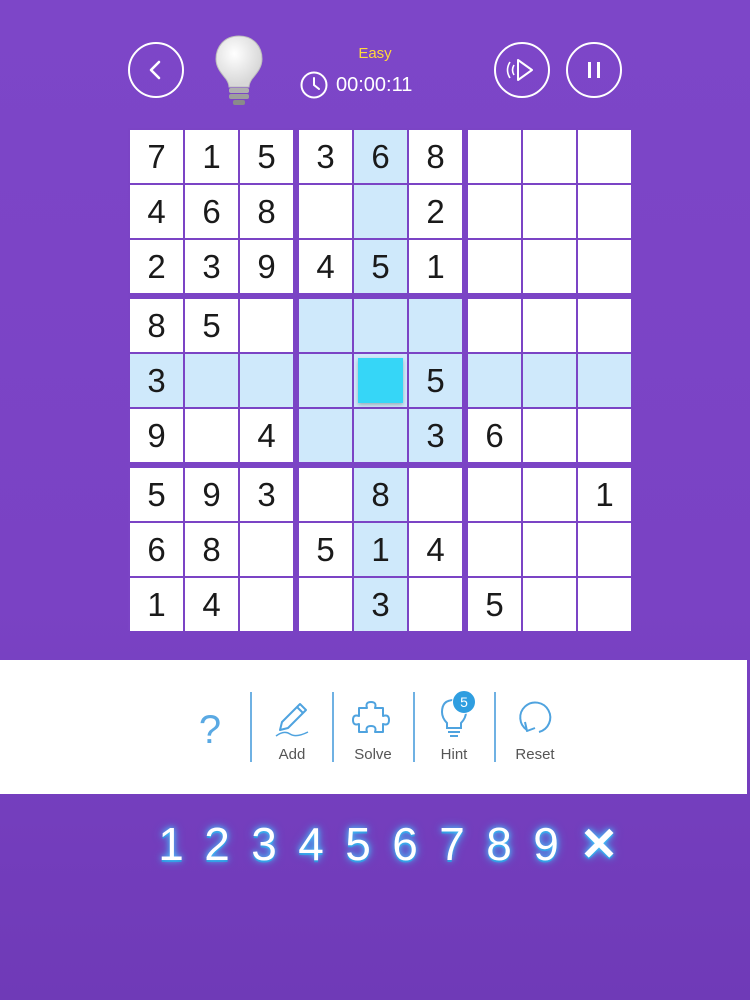  I want to click on cell-r1-c7, so click(494, 156).